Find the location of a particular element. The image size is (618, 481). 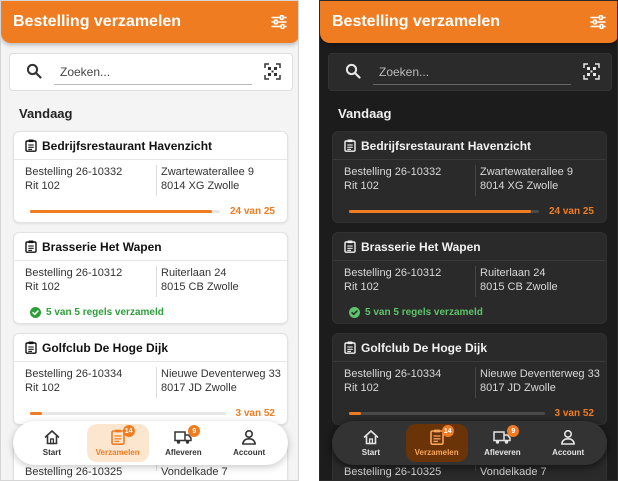

address-street: Nieuwe Deventerweg 33 is located at coordinates (540, 374).